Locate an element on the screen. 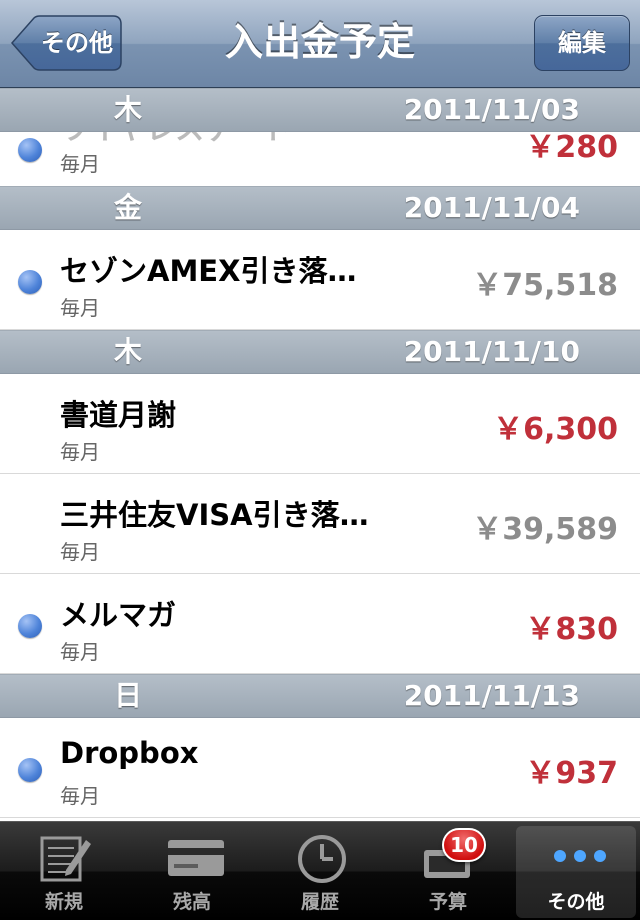 The height and width of the screenshot is (920, 640). tab-bar: 新規 残高 履歴 10 予算 その他 is located at coordinates (320, 870).